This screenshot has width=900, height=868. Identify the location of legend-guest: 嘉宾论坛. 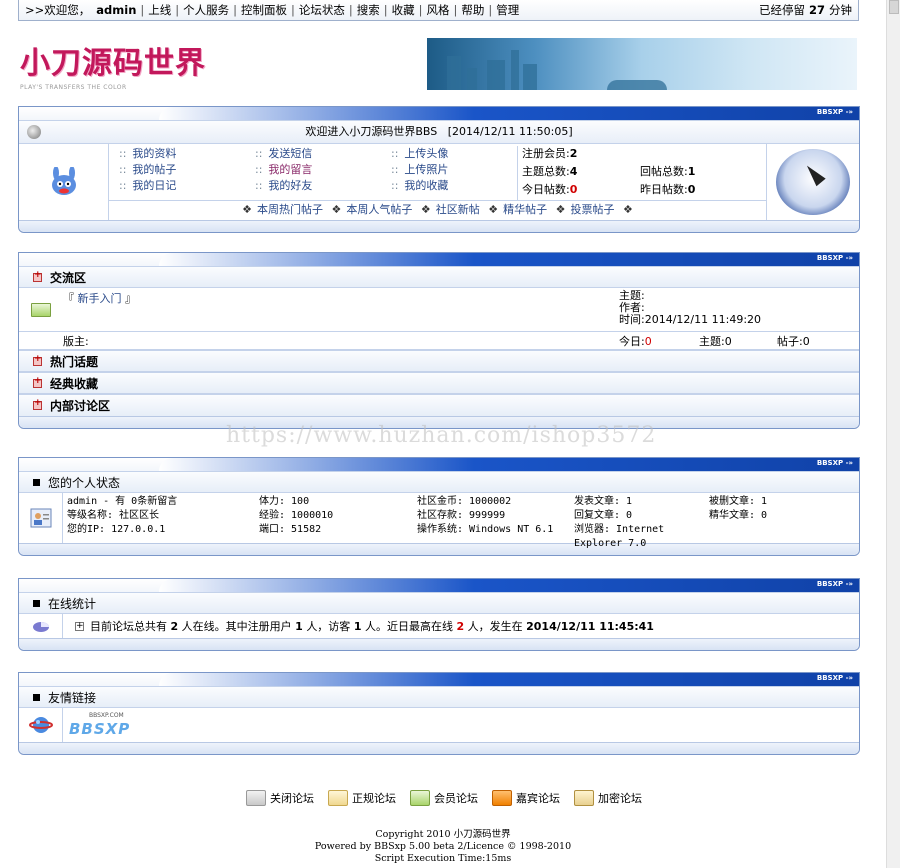
(526, 798).